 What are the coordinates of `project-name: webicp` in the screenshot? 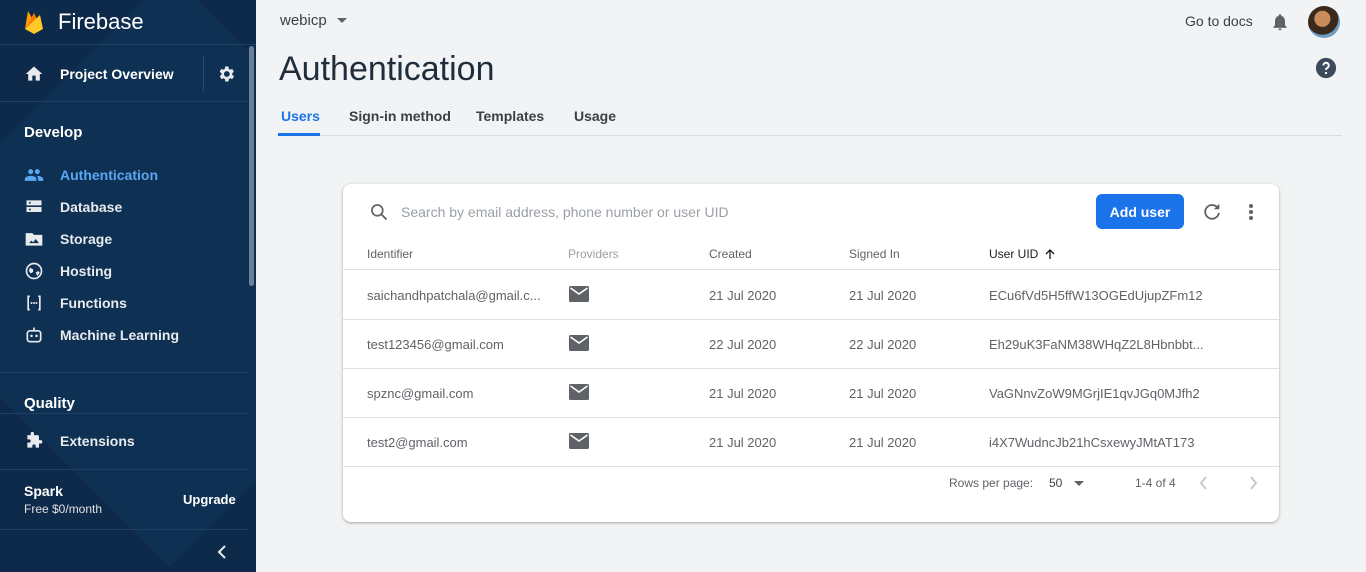 It's located at (303, 20).